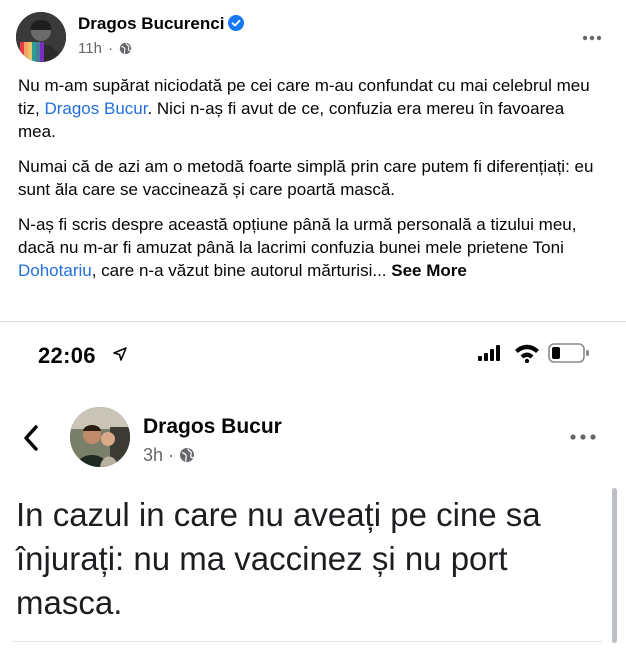  Describe the element at coordinates (307, 641) in the screenshot. I see `divider` at that location.